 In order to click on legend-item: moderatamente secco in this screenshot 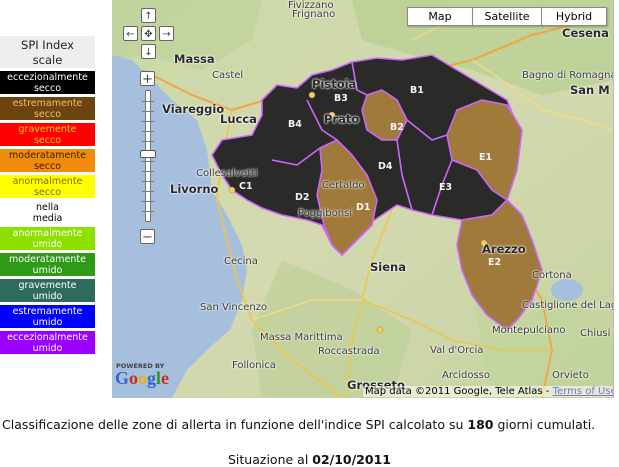, I will do `click(47, 160)`.